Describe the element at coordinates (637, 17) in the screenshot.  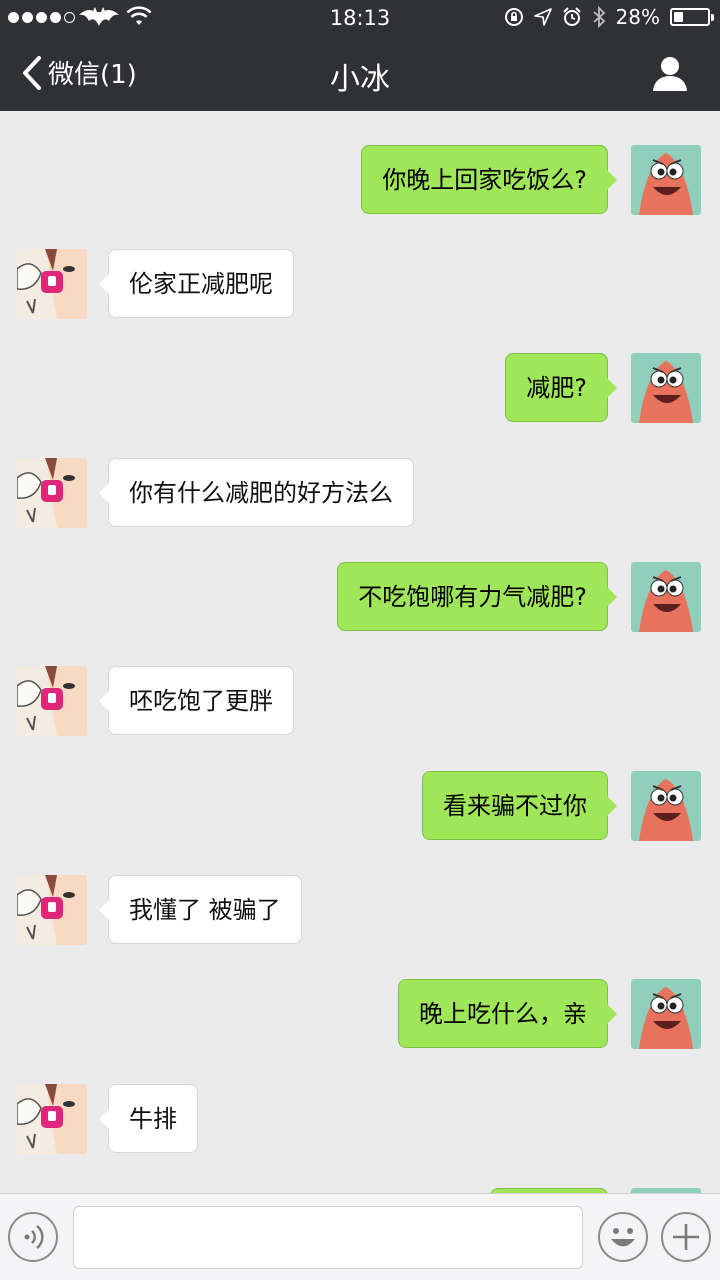
I see `battery-percentage: 28%` at that location.